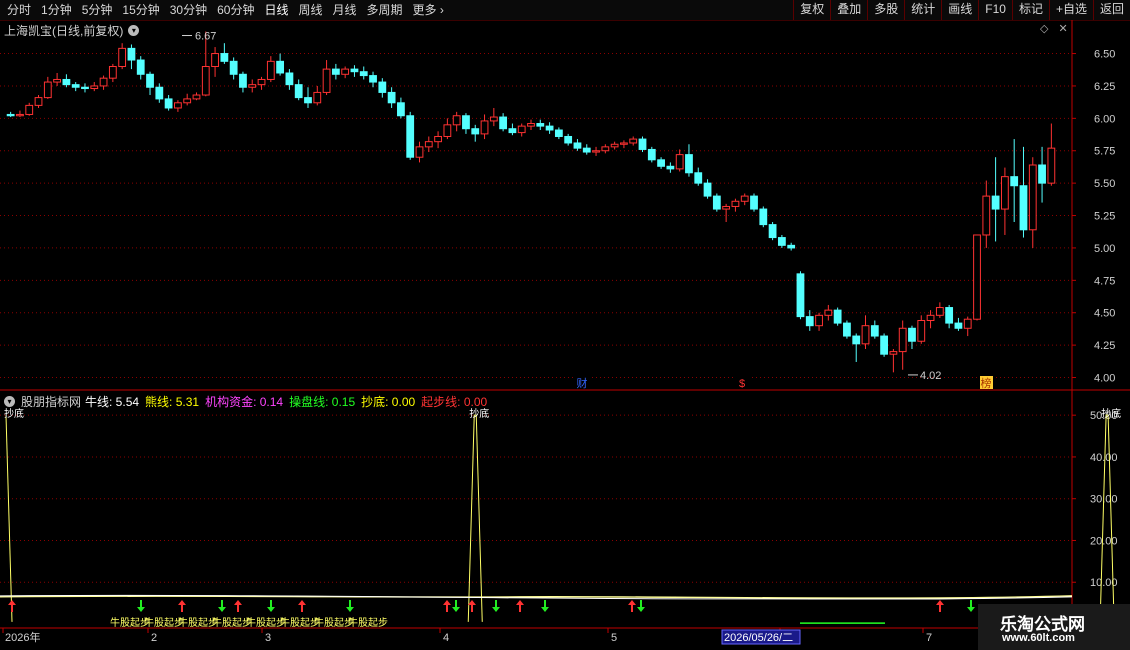 The image size is (1130, 650). I want to click on x-tick-label: 7, so click(929, 638).